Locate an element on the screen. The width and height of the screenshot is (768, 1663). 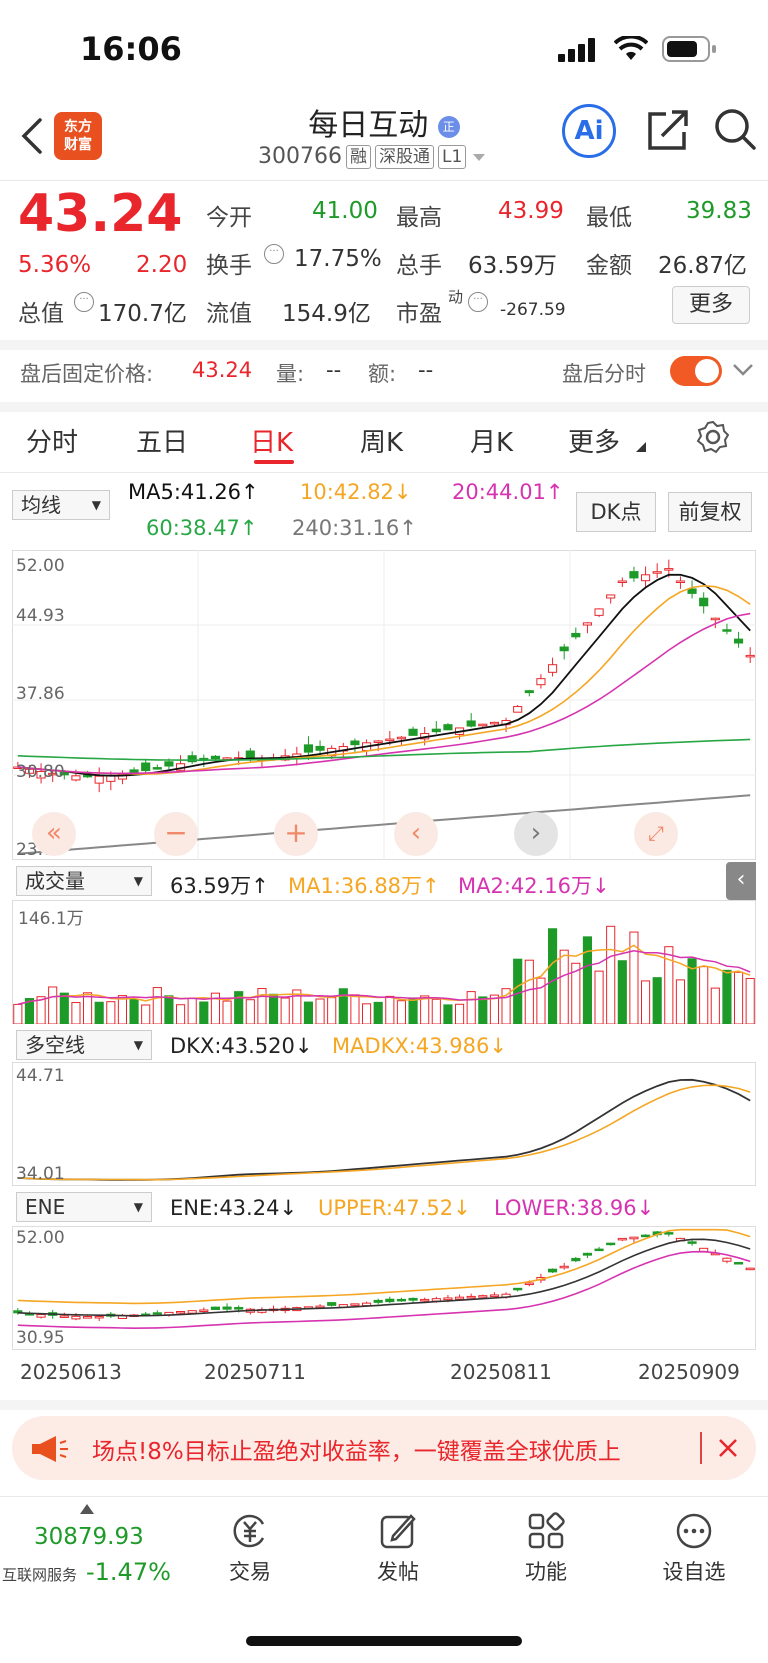
ene-chart is located at coordinates (384, 1288).